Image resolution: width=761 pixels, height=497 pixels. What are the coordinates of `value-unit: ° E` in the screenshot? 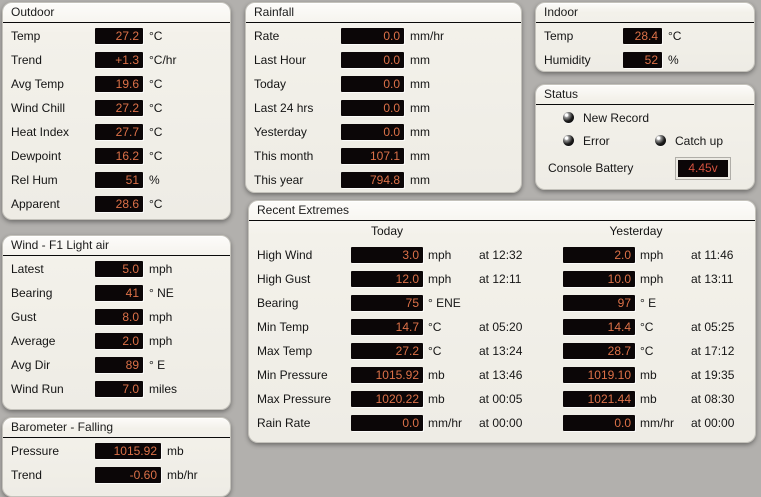 It's located at (648, 303).